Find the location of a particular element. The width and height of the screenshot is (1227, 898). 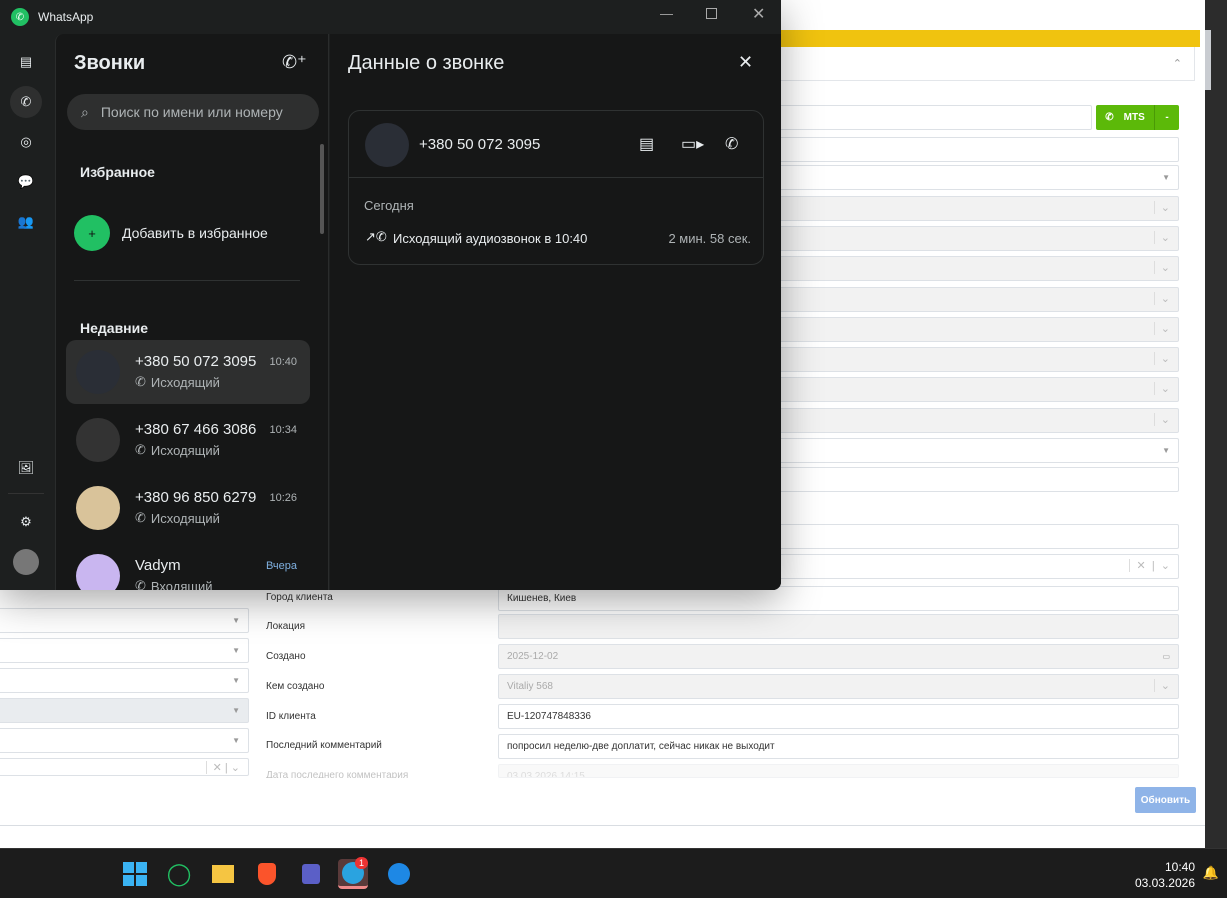

notification-badge: 1 is located at coordinates (361, 863).